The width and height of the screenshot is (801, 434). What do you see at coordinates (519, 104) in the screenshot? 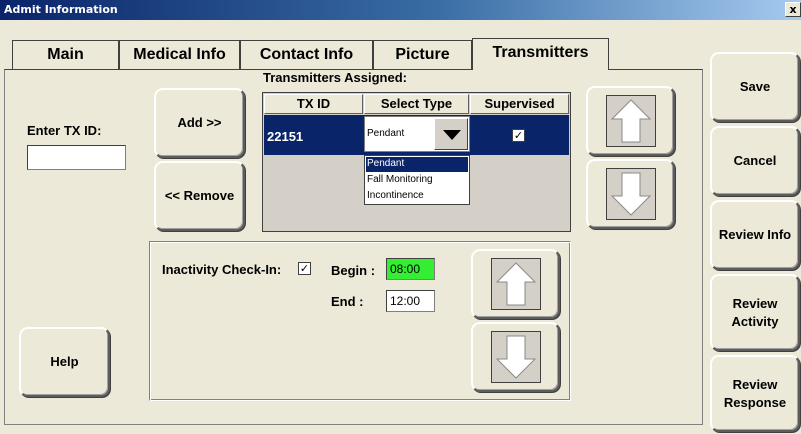
I see `column-header-supervised: Supervised` at bounding box center [519, 104].